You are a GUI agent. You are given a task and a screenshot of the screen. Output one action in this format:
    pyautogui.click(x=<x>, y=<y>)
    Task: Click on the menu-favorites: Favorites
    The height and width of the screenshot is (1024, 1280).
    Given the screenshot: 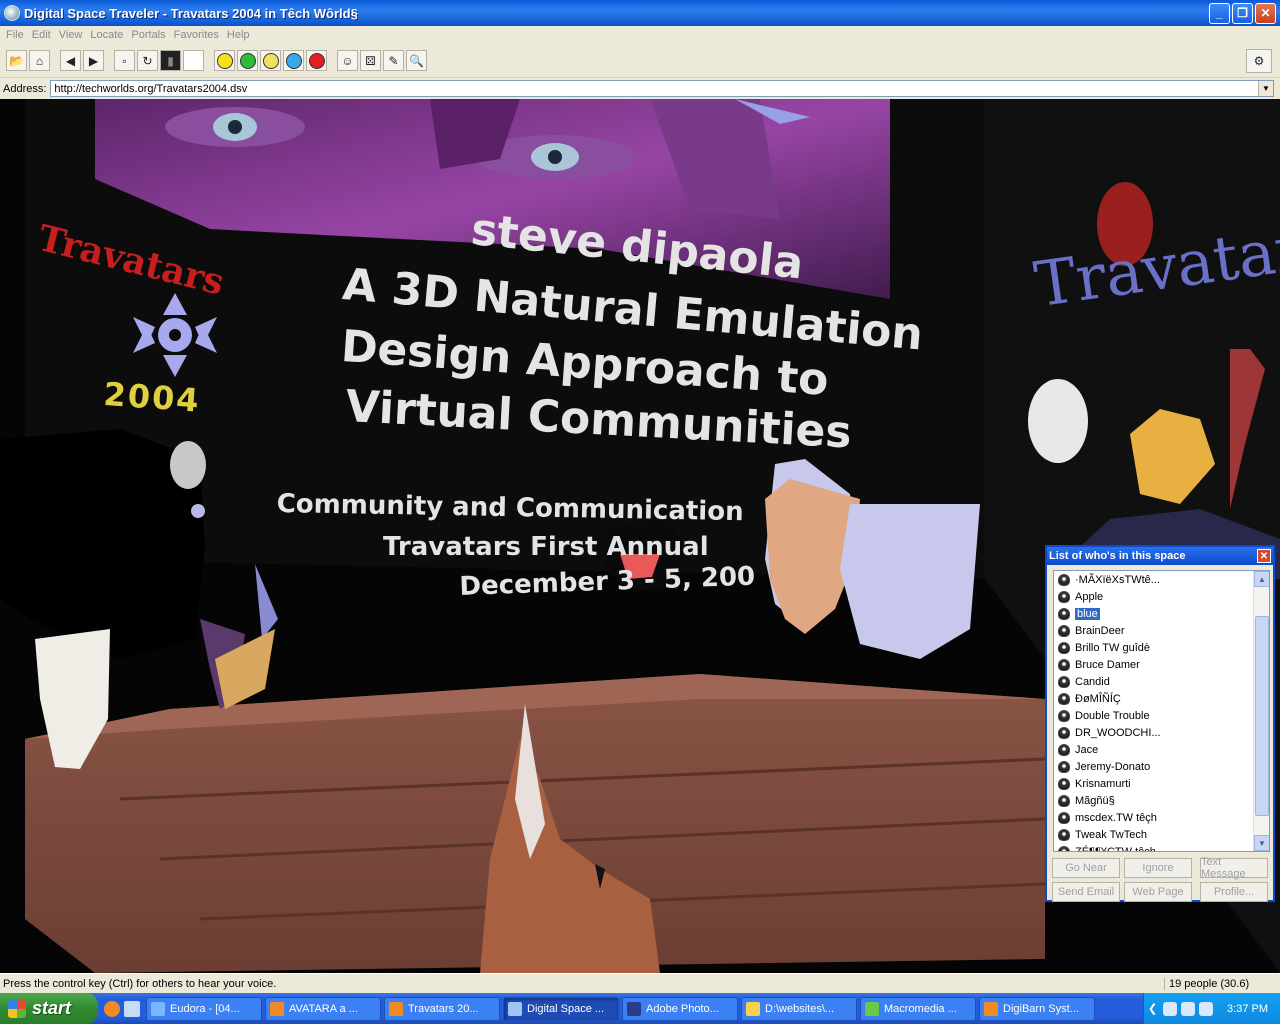 What is the action you would take?
    pyautogui.click(x=198, y=35)
    